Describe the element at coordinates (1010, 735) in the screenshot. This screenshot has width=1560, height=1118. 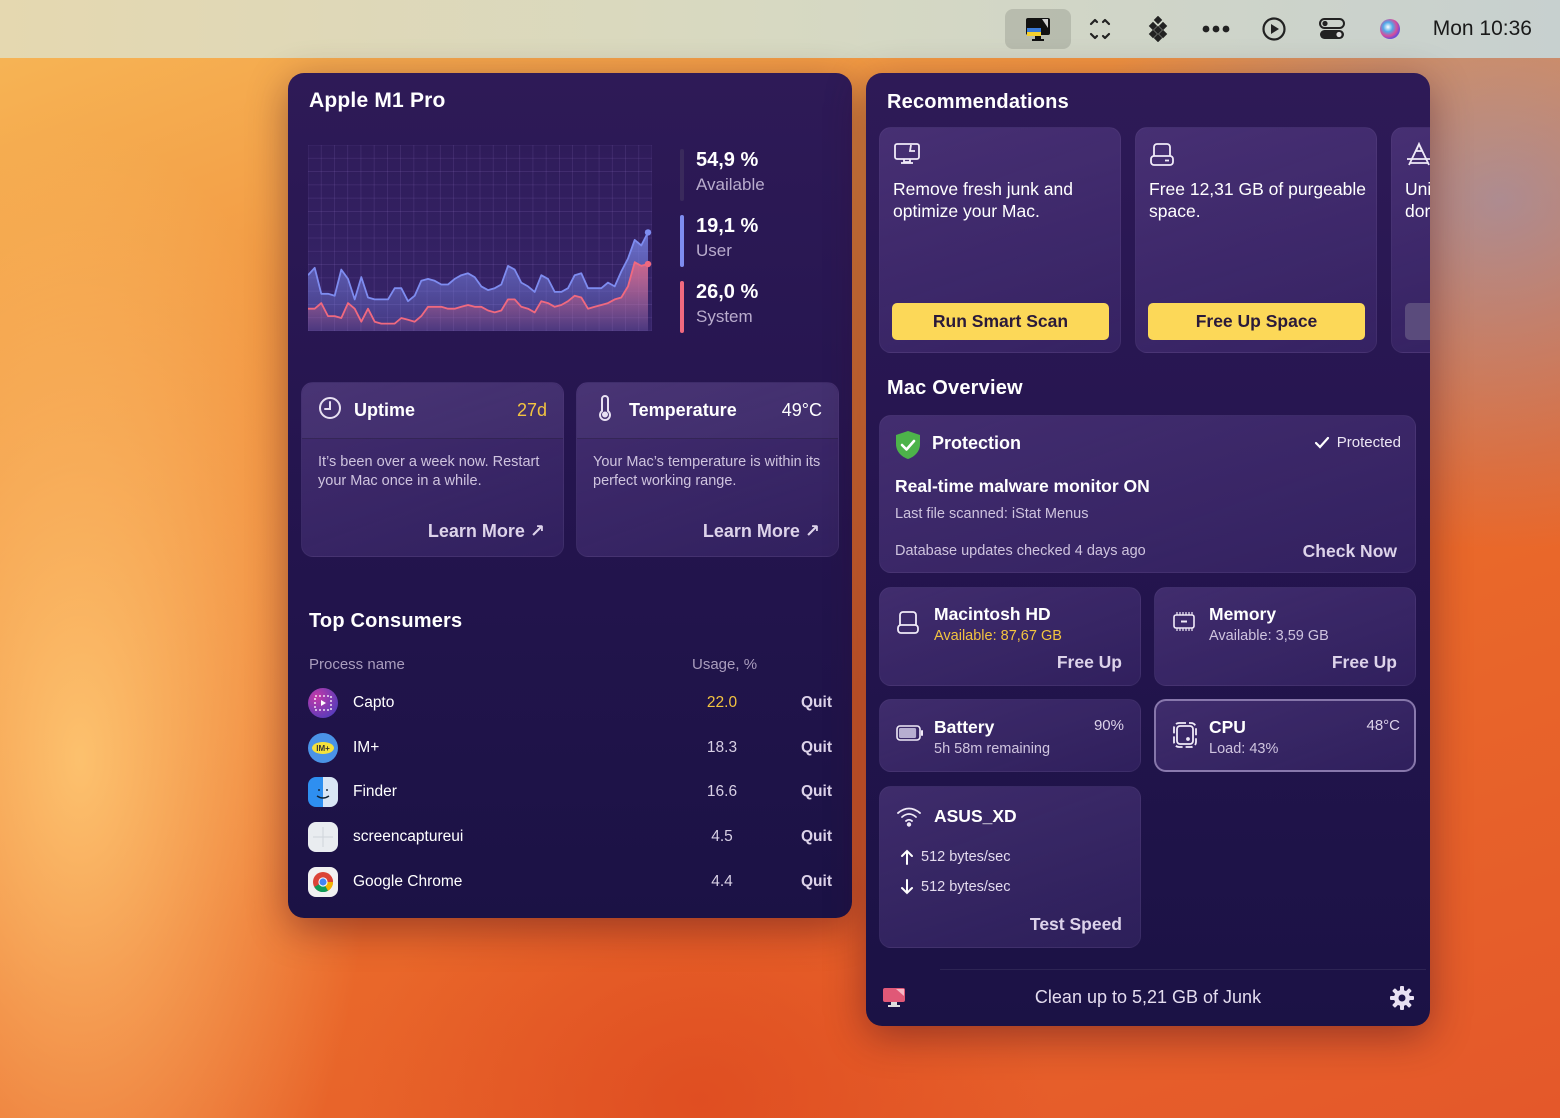
I see `battery-tile: Battery 90% 5h 58m remaining` at that location.